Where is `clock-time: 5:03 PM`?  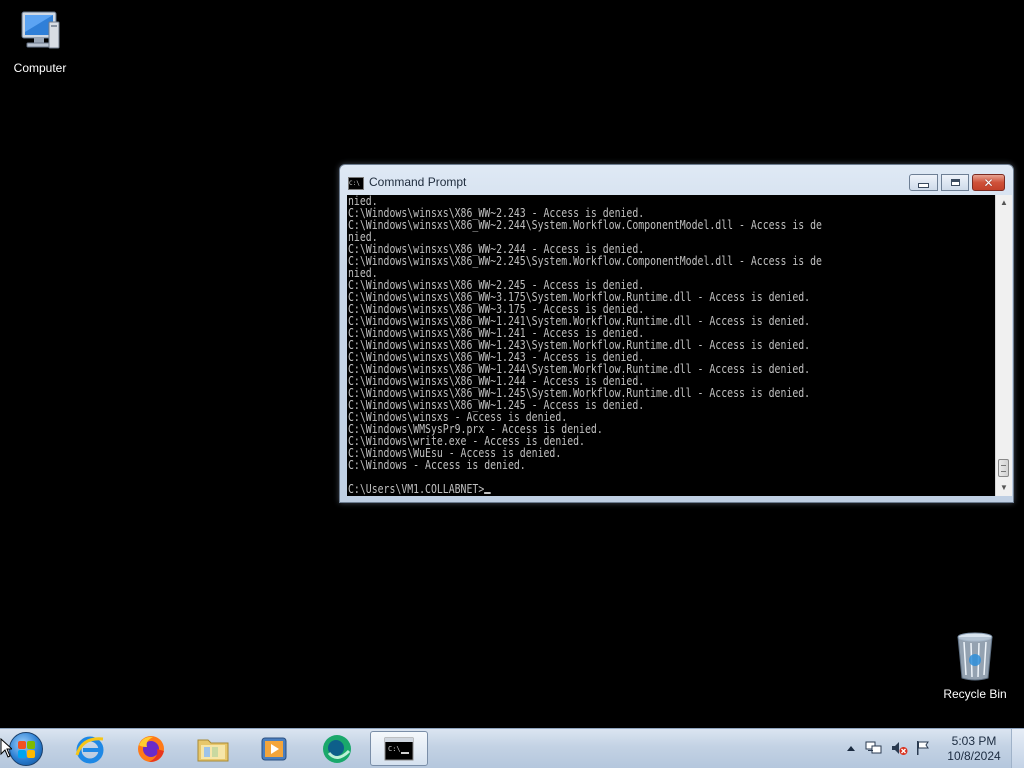
clock-time: 5:03 PM is located at coordinates (974, 741).